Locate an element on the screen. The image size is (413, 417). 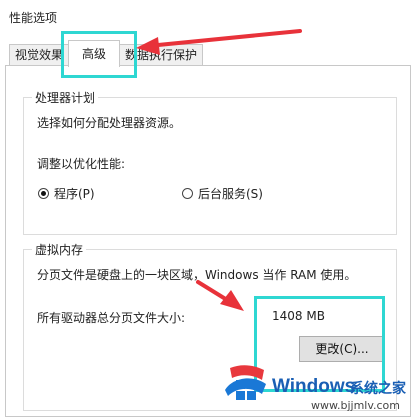
windows-logo-icon is located at coordinates (245, 382).